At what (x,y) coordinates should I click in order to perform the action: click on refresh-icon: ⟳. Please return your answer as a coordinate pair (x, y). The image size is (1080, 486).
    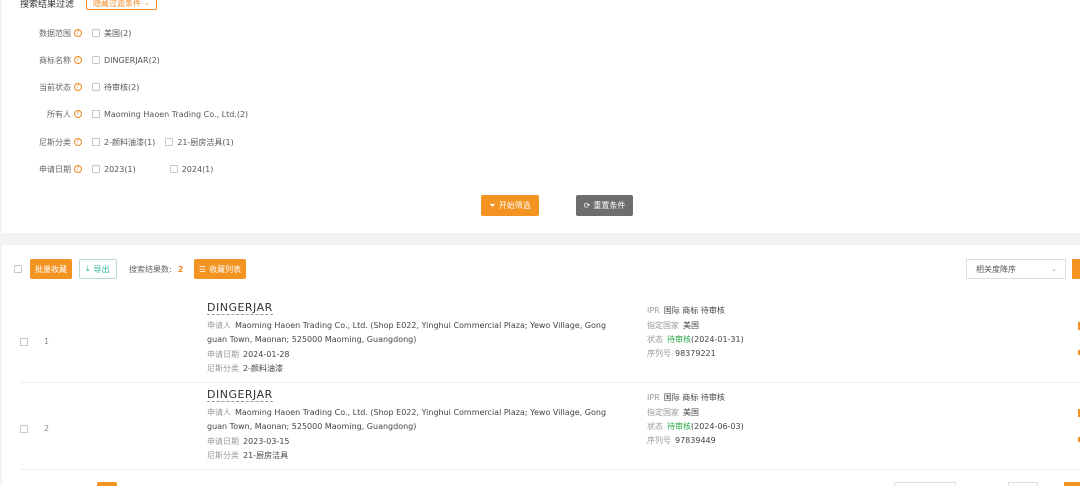
    Looking at the image, I should click on (587, 205).